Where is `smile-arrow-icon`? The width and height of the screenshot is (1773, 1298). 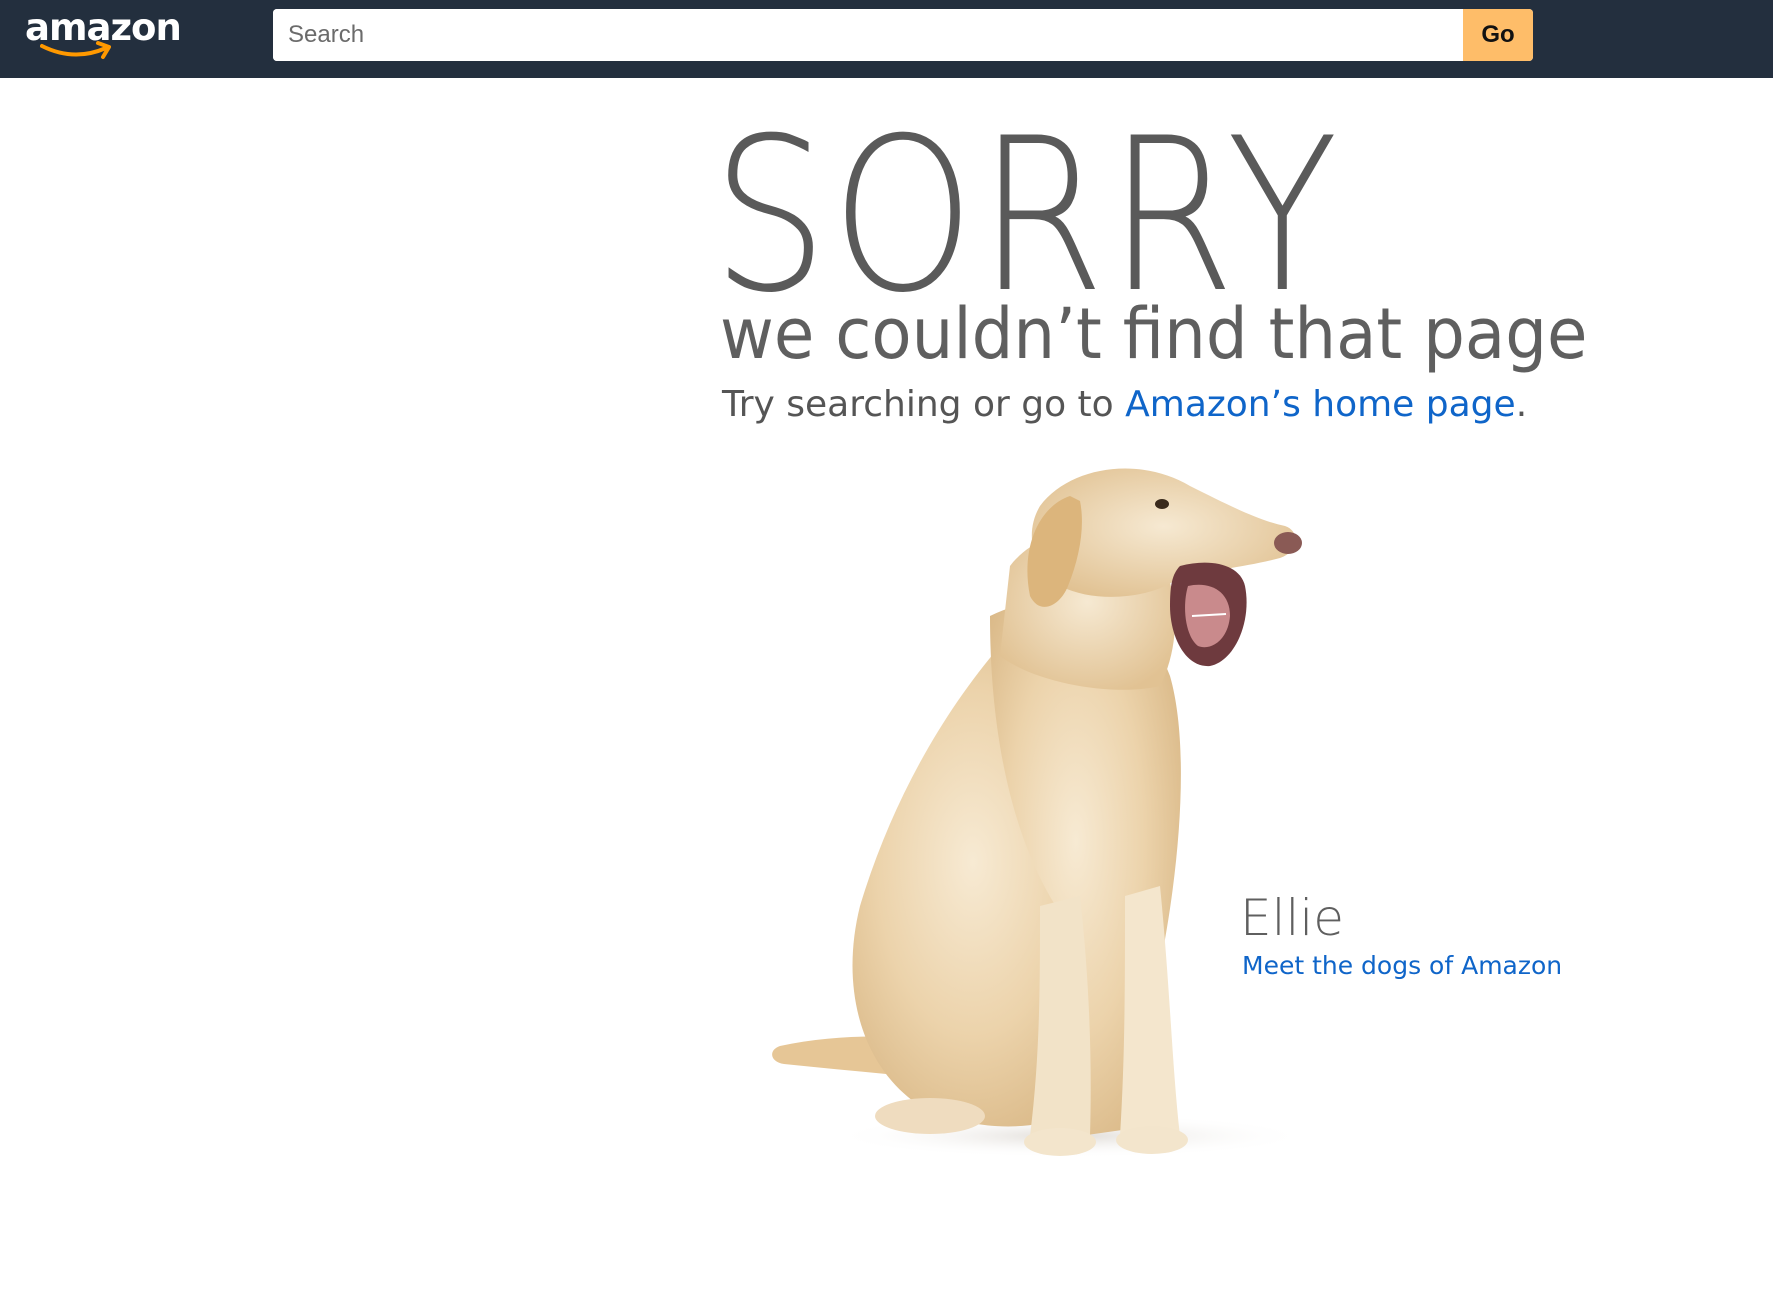
smile-arrow-icon is located at coordinates (75, 50).